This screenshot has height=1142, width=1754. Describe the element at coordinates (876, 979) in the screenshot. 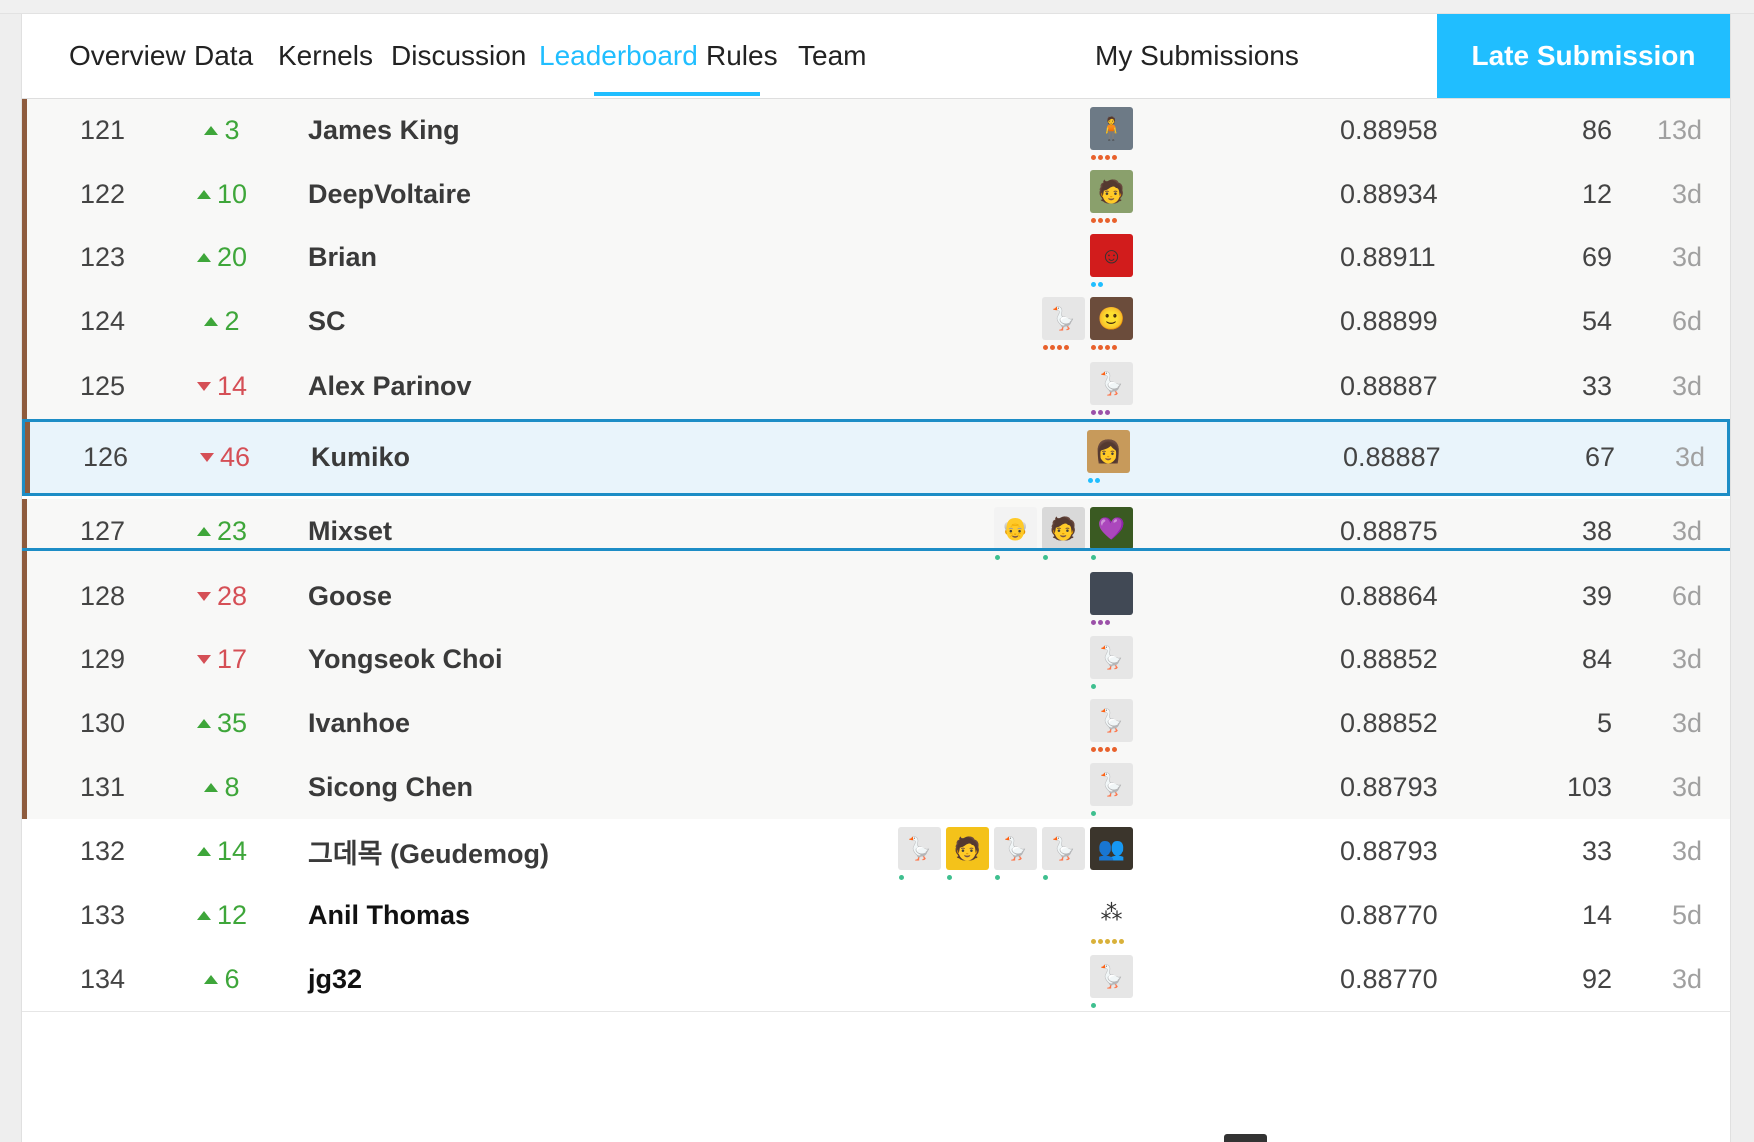

I see `table-row: 134 6 jg32 🪿 0.88770 92 3d` at that location.